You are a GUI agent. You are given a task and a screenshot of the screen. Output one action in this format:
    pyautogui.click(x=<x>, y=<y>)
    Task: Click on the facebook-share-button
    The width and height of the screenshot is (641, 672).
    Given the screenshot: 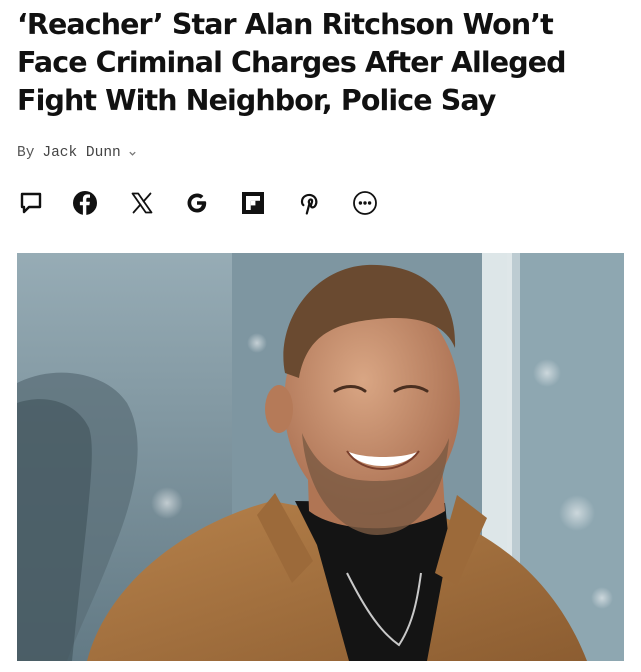 What is the action you would take?
    pyautogui.click(x=85, y=203)
    